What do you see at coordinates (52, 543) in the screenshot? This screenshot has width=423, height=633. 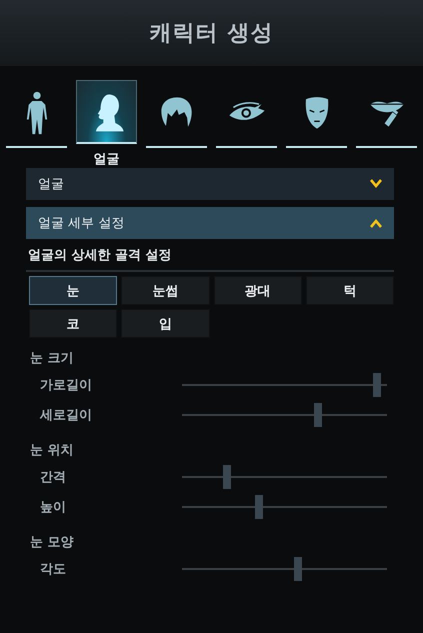 I see `group-title: 눈 모양` at bounding box center [52, 543].